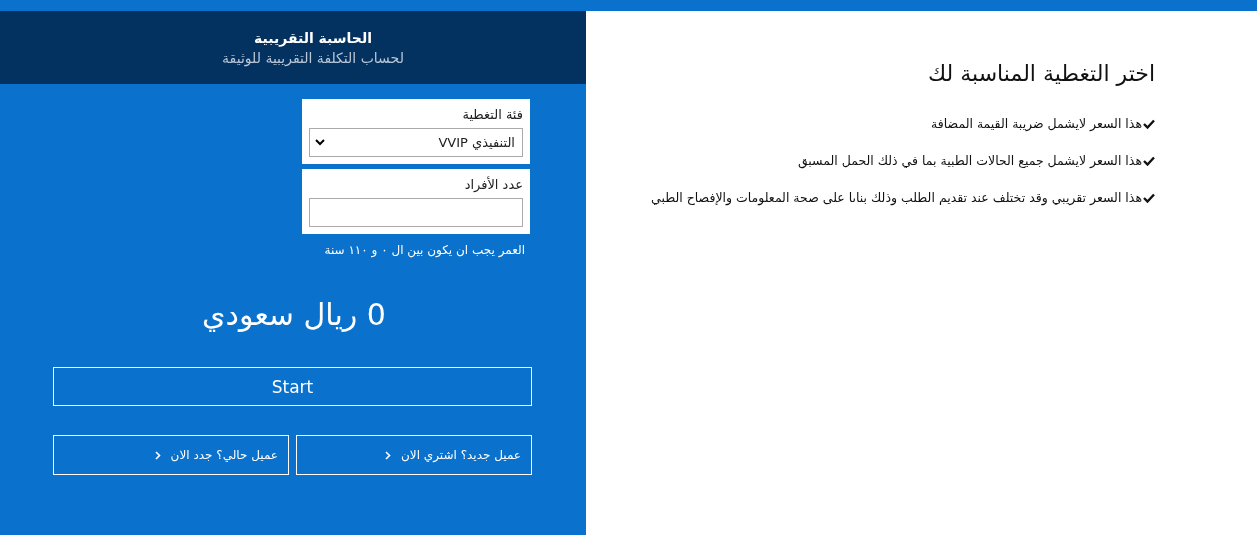  Describe the element at coordinates (171, 455) in the screenshot. I see `action-button: عميل حالي؟ جدد الان` at that location.